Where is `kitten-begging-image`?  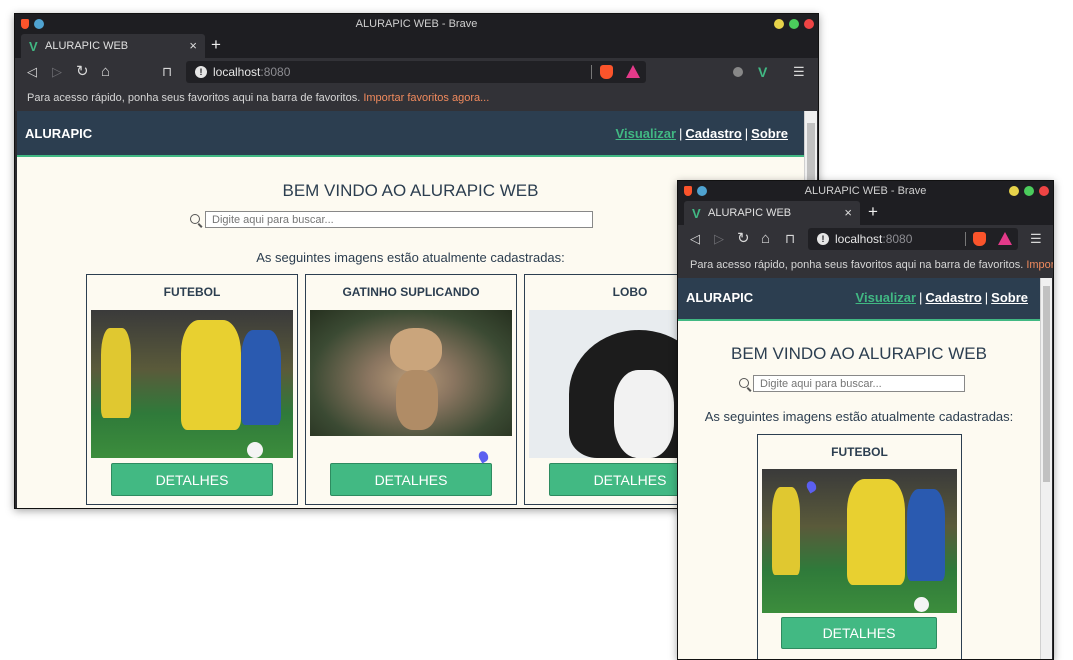 kitten-begging-image is located at coordinates (411, 373).